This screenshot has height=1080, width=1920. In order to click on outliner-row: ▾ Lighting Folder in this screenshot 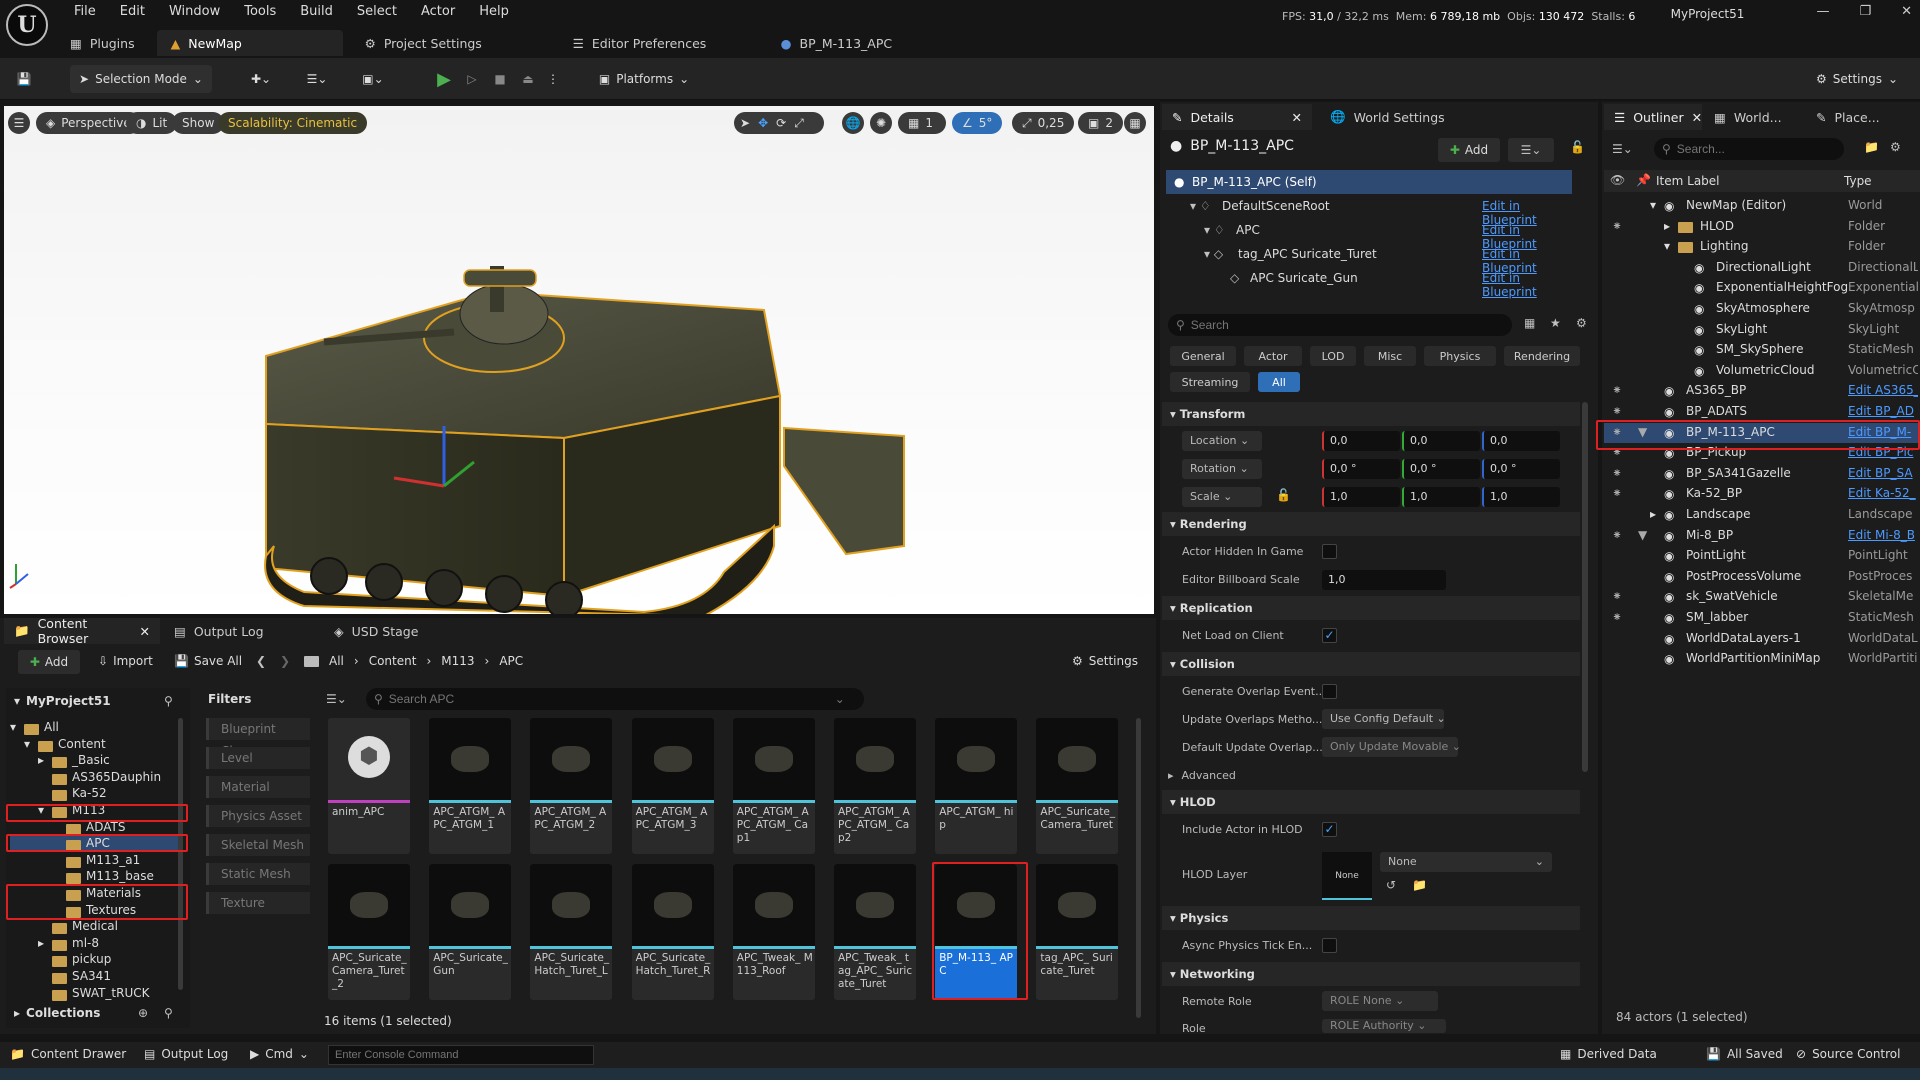, I will do `click(1762, 247)`.